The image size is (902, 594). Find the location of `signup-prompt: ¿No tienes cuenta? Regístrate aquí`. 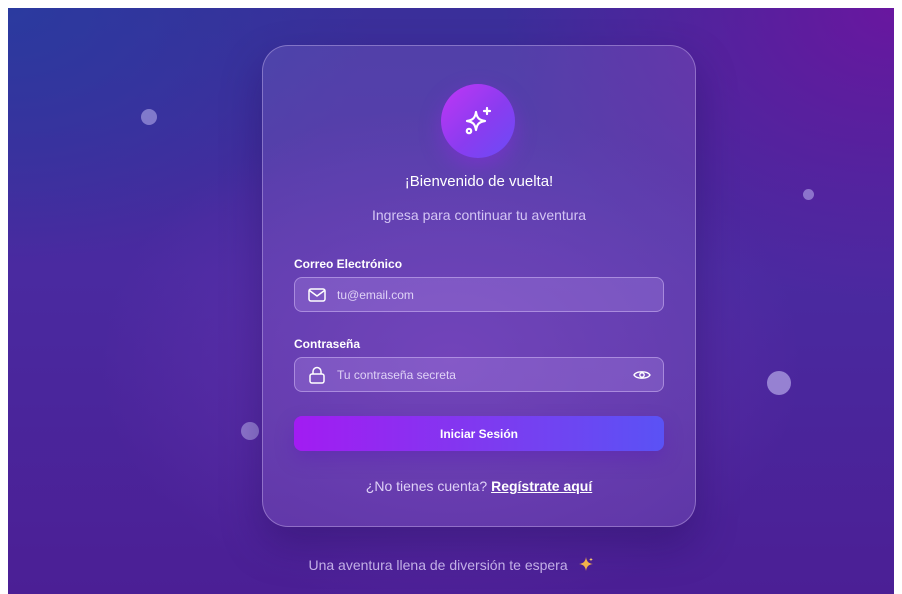

signup-prompt: ¿No tienes cuenta? Regístrate aquí is located at coordinates (479, 486).